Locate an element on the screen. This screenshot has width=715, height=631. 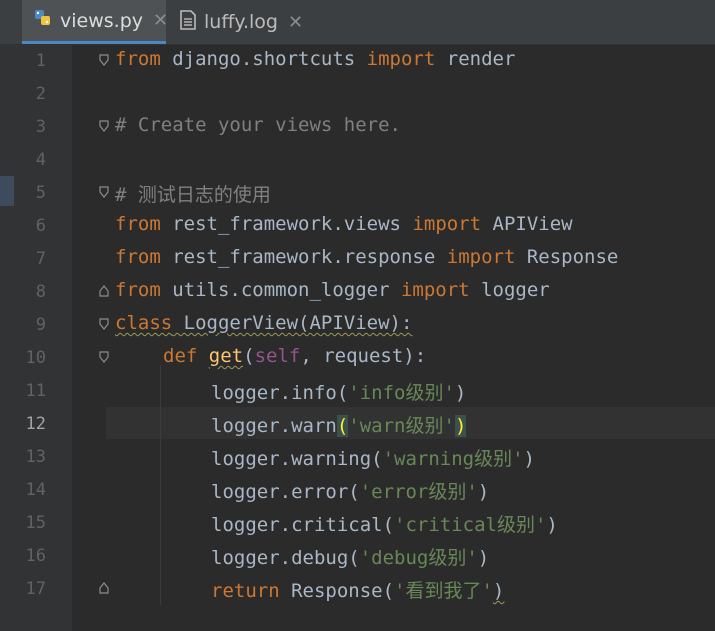
code-line-17: return Response('看到我了') is located at coordinates (357, 589).